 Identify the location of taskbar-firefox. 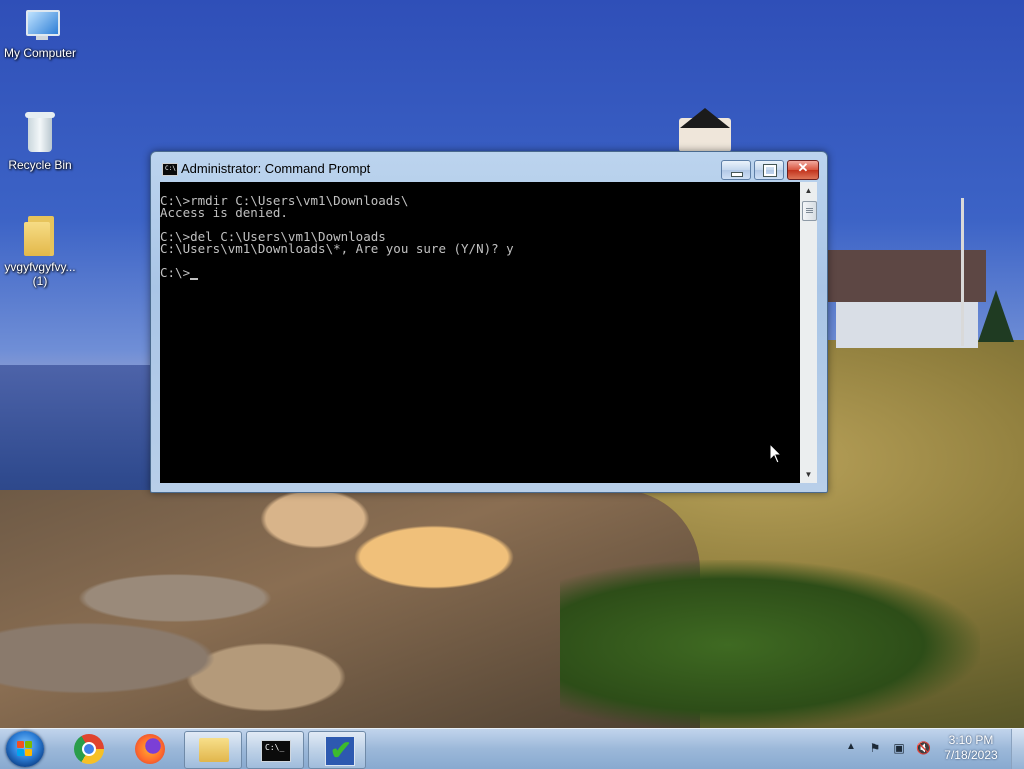
(149, 749).